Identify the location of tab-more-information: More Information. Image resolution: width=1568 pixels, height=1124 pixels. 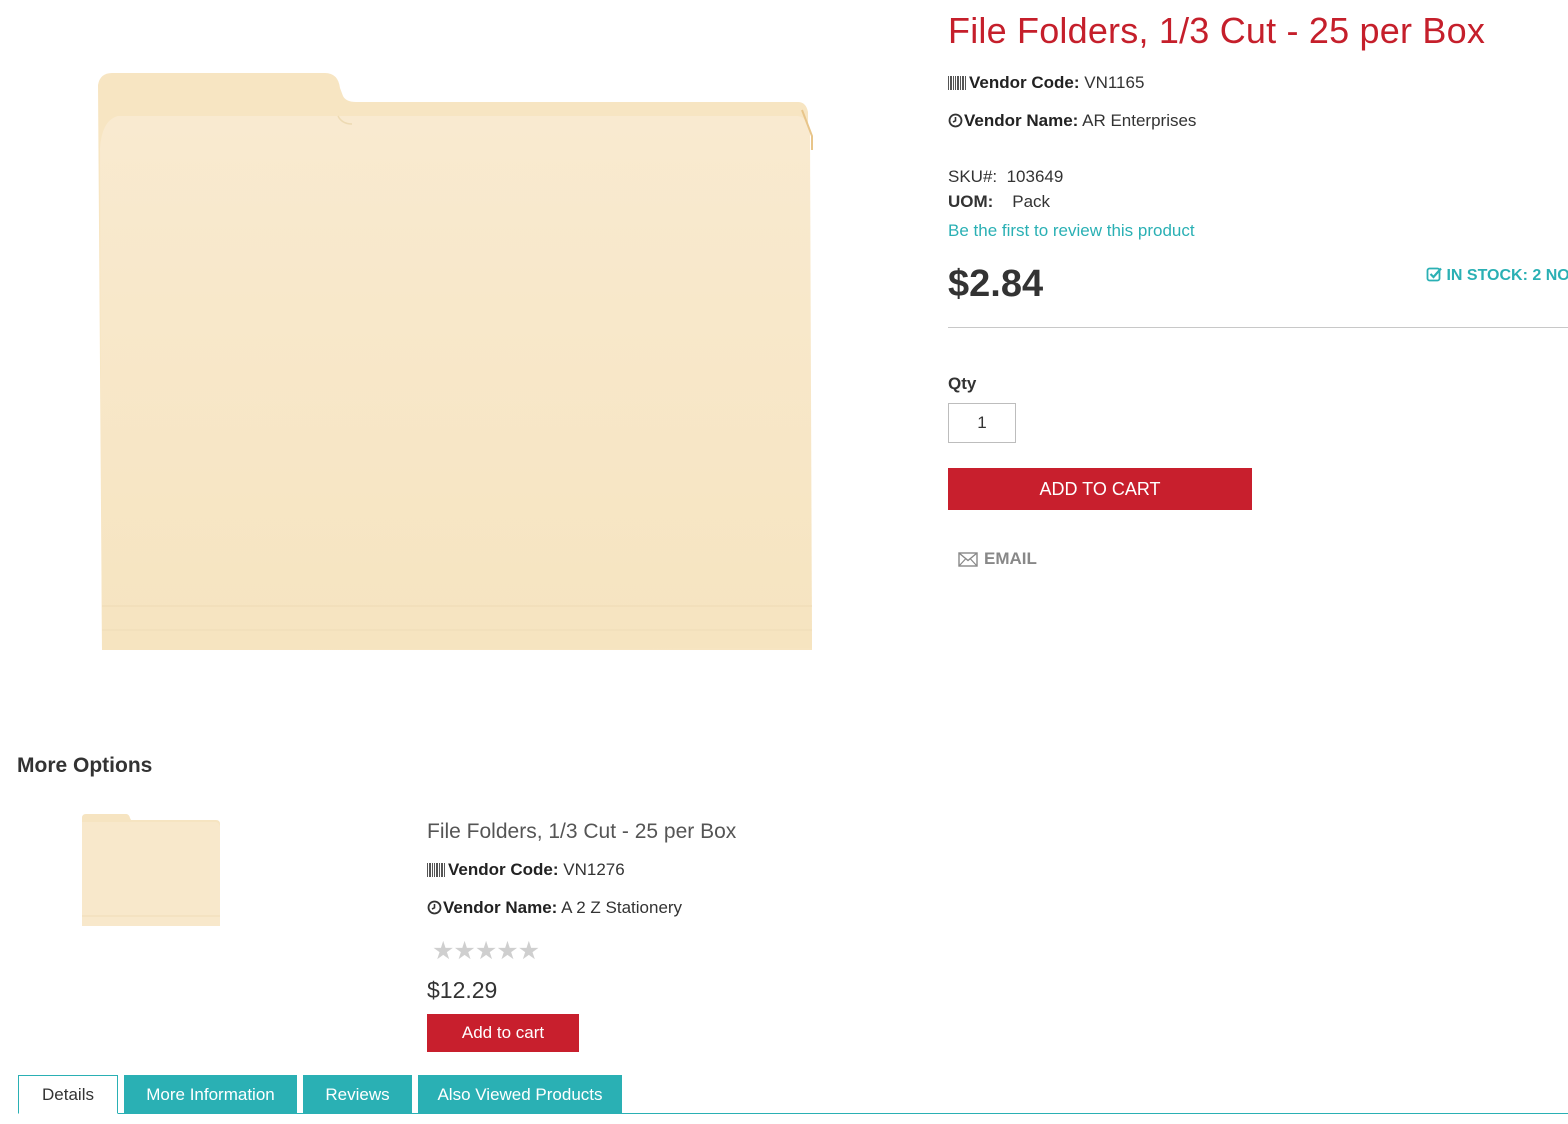
(210, 1094).